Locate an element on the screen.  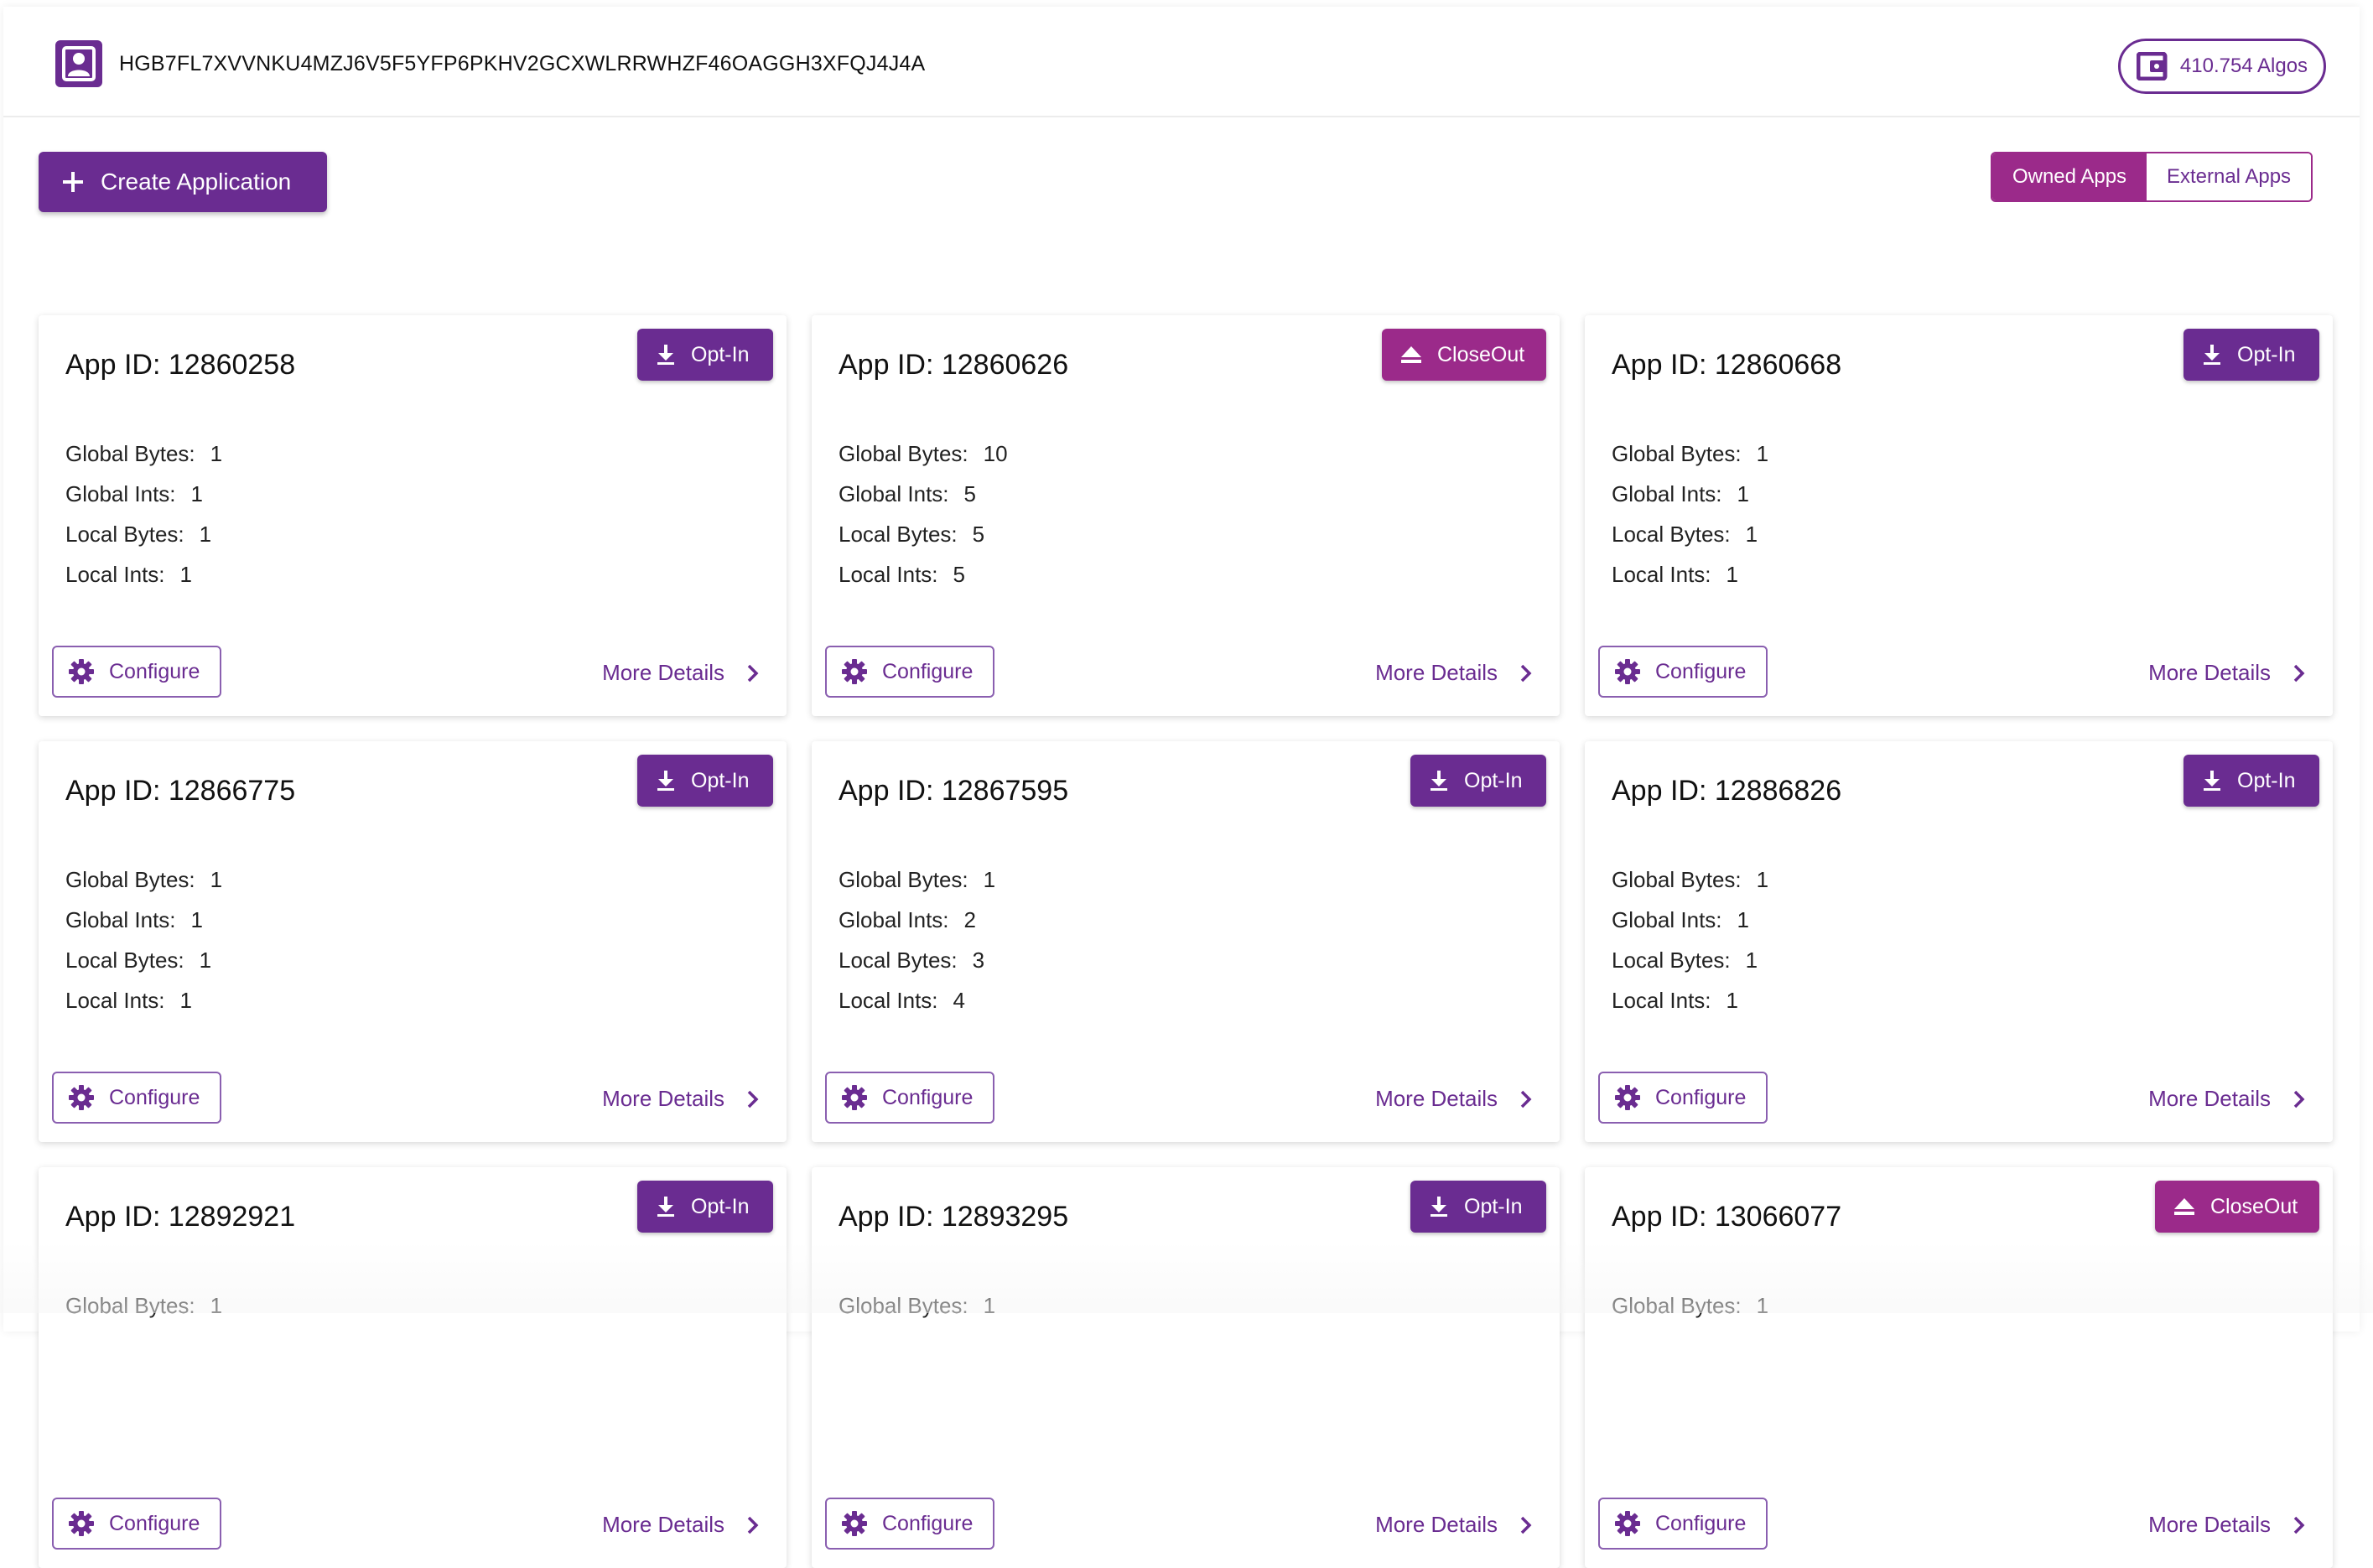
account-avatar is located at coordinates (79, 63).